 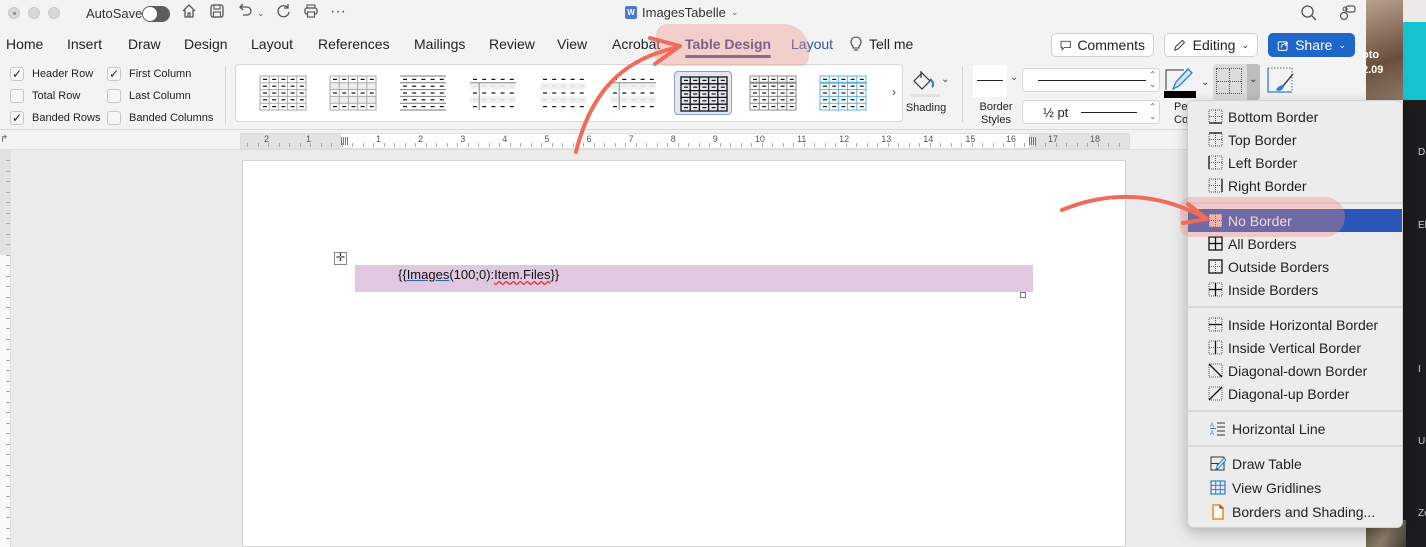 What do you see at coordinates (34, 13) in the screenshot?
I see `minimize-window-button` at bounding box center [34, 13].